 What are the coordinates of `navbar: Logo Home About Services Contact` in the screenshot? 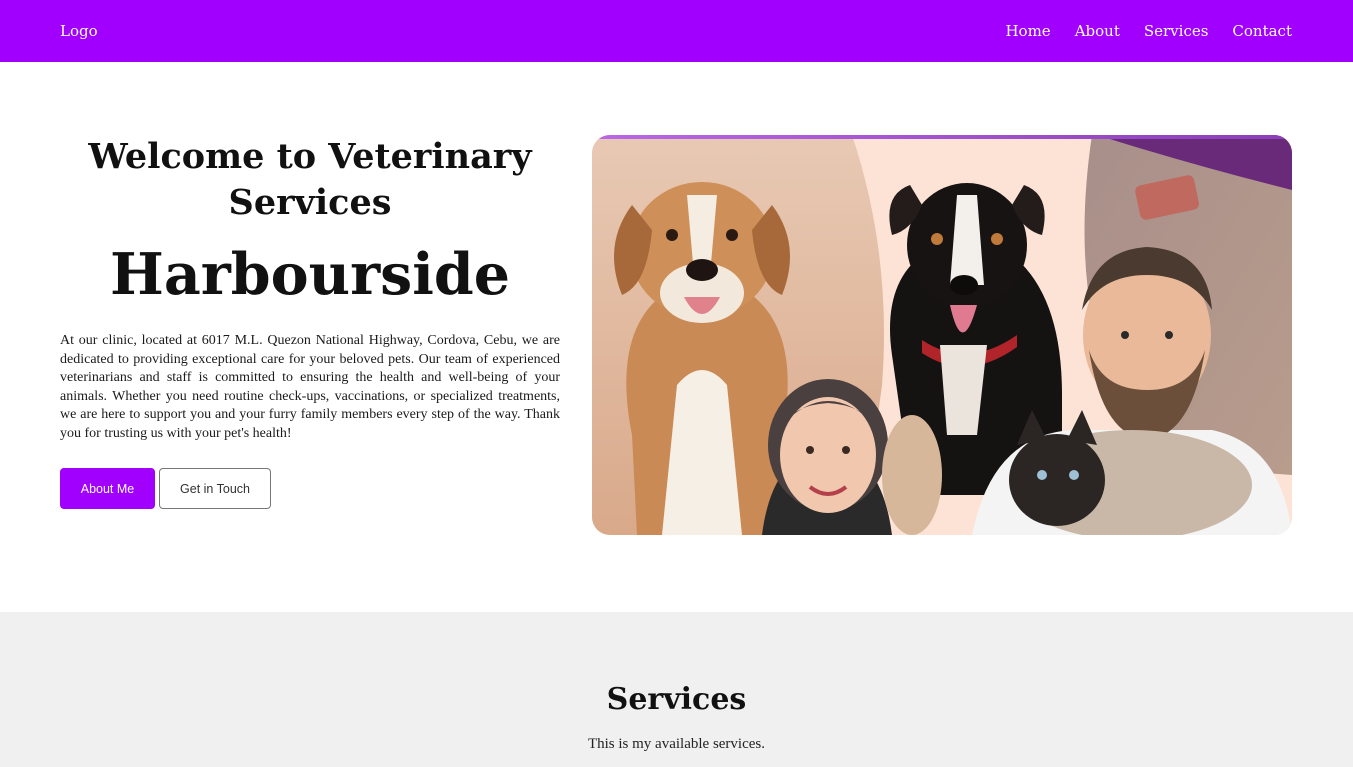 It's located at (676, 31).